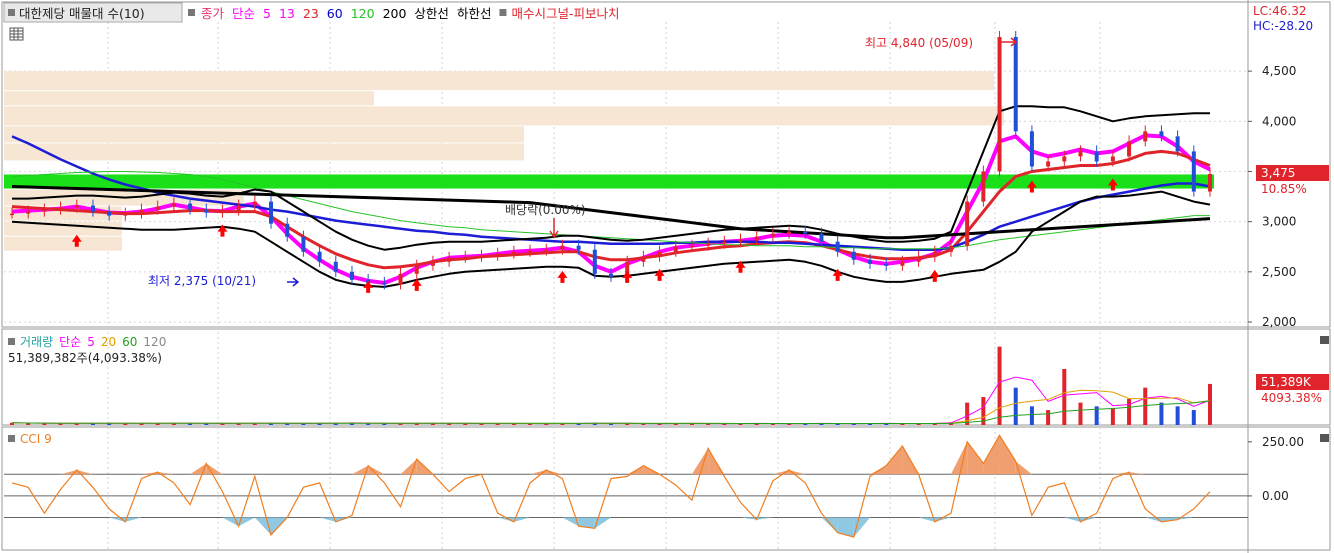 The width and height of the screenshot is (1334, 553). I want to click on cci-y-tick-label: 0.00, so click(1275, 496).